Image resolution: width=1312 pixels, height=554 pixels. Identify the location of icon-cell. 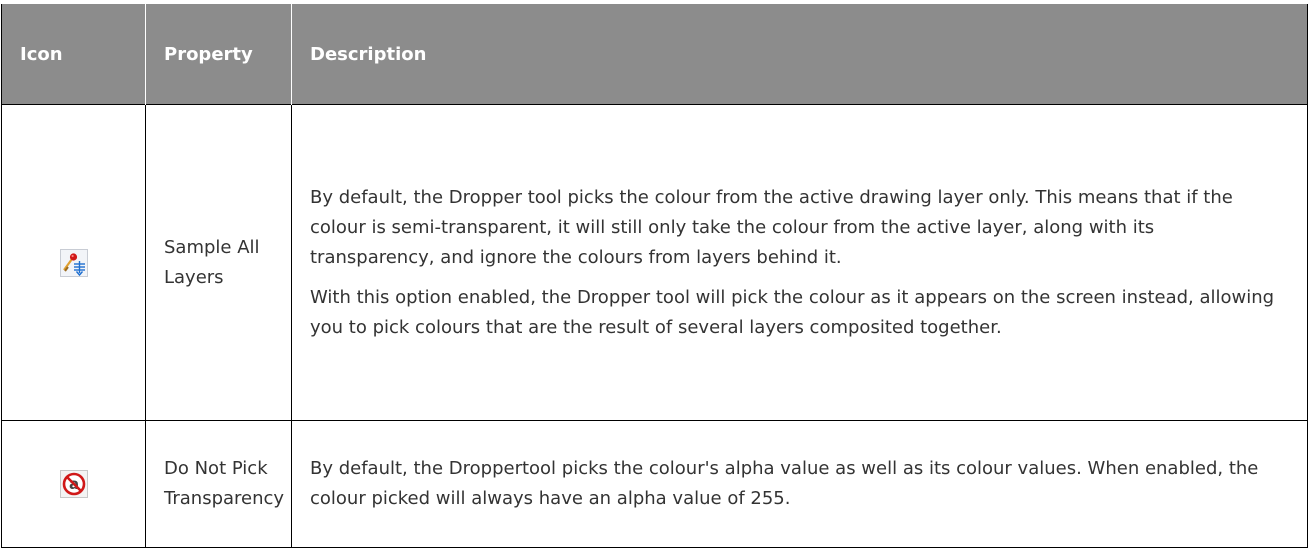
(73, 262).